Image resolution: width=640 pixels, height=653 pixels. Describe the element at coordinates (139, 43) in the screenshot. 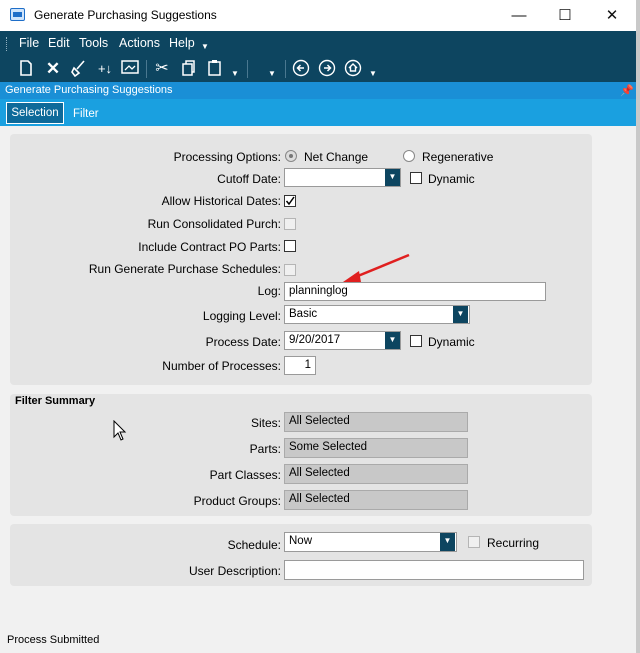

I see `menu-actions: Actions` at that location.